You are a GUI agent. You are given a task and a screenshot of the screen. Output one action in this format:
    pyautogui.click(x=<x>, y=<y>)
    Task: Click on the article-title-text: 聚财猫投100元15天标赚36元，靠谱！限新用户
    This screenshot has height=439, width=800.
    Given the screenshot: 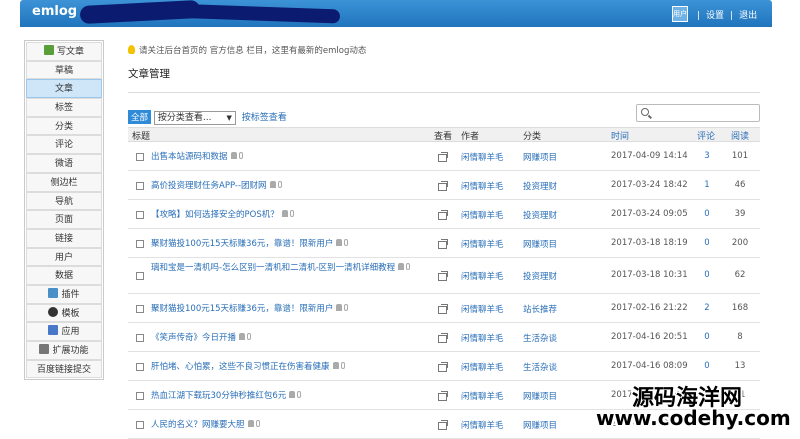 What is the action you would take?
    pyautogui.click(x=242, y=309)
    